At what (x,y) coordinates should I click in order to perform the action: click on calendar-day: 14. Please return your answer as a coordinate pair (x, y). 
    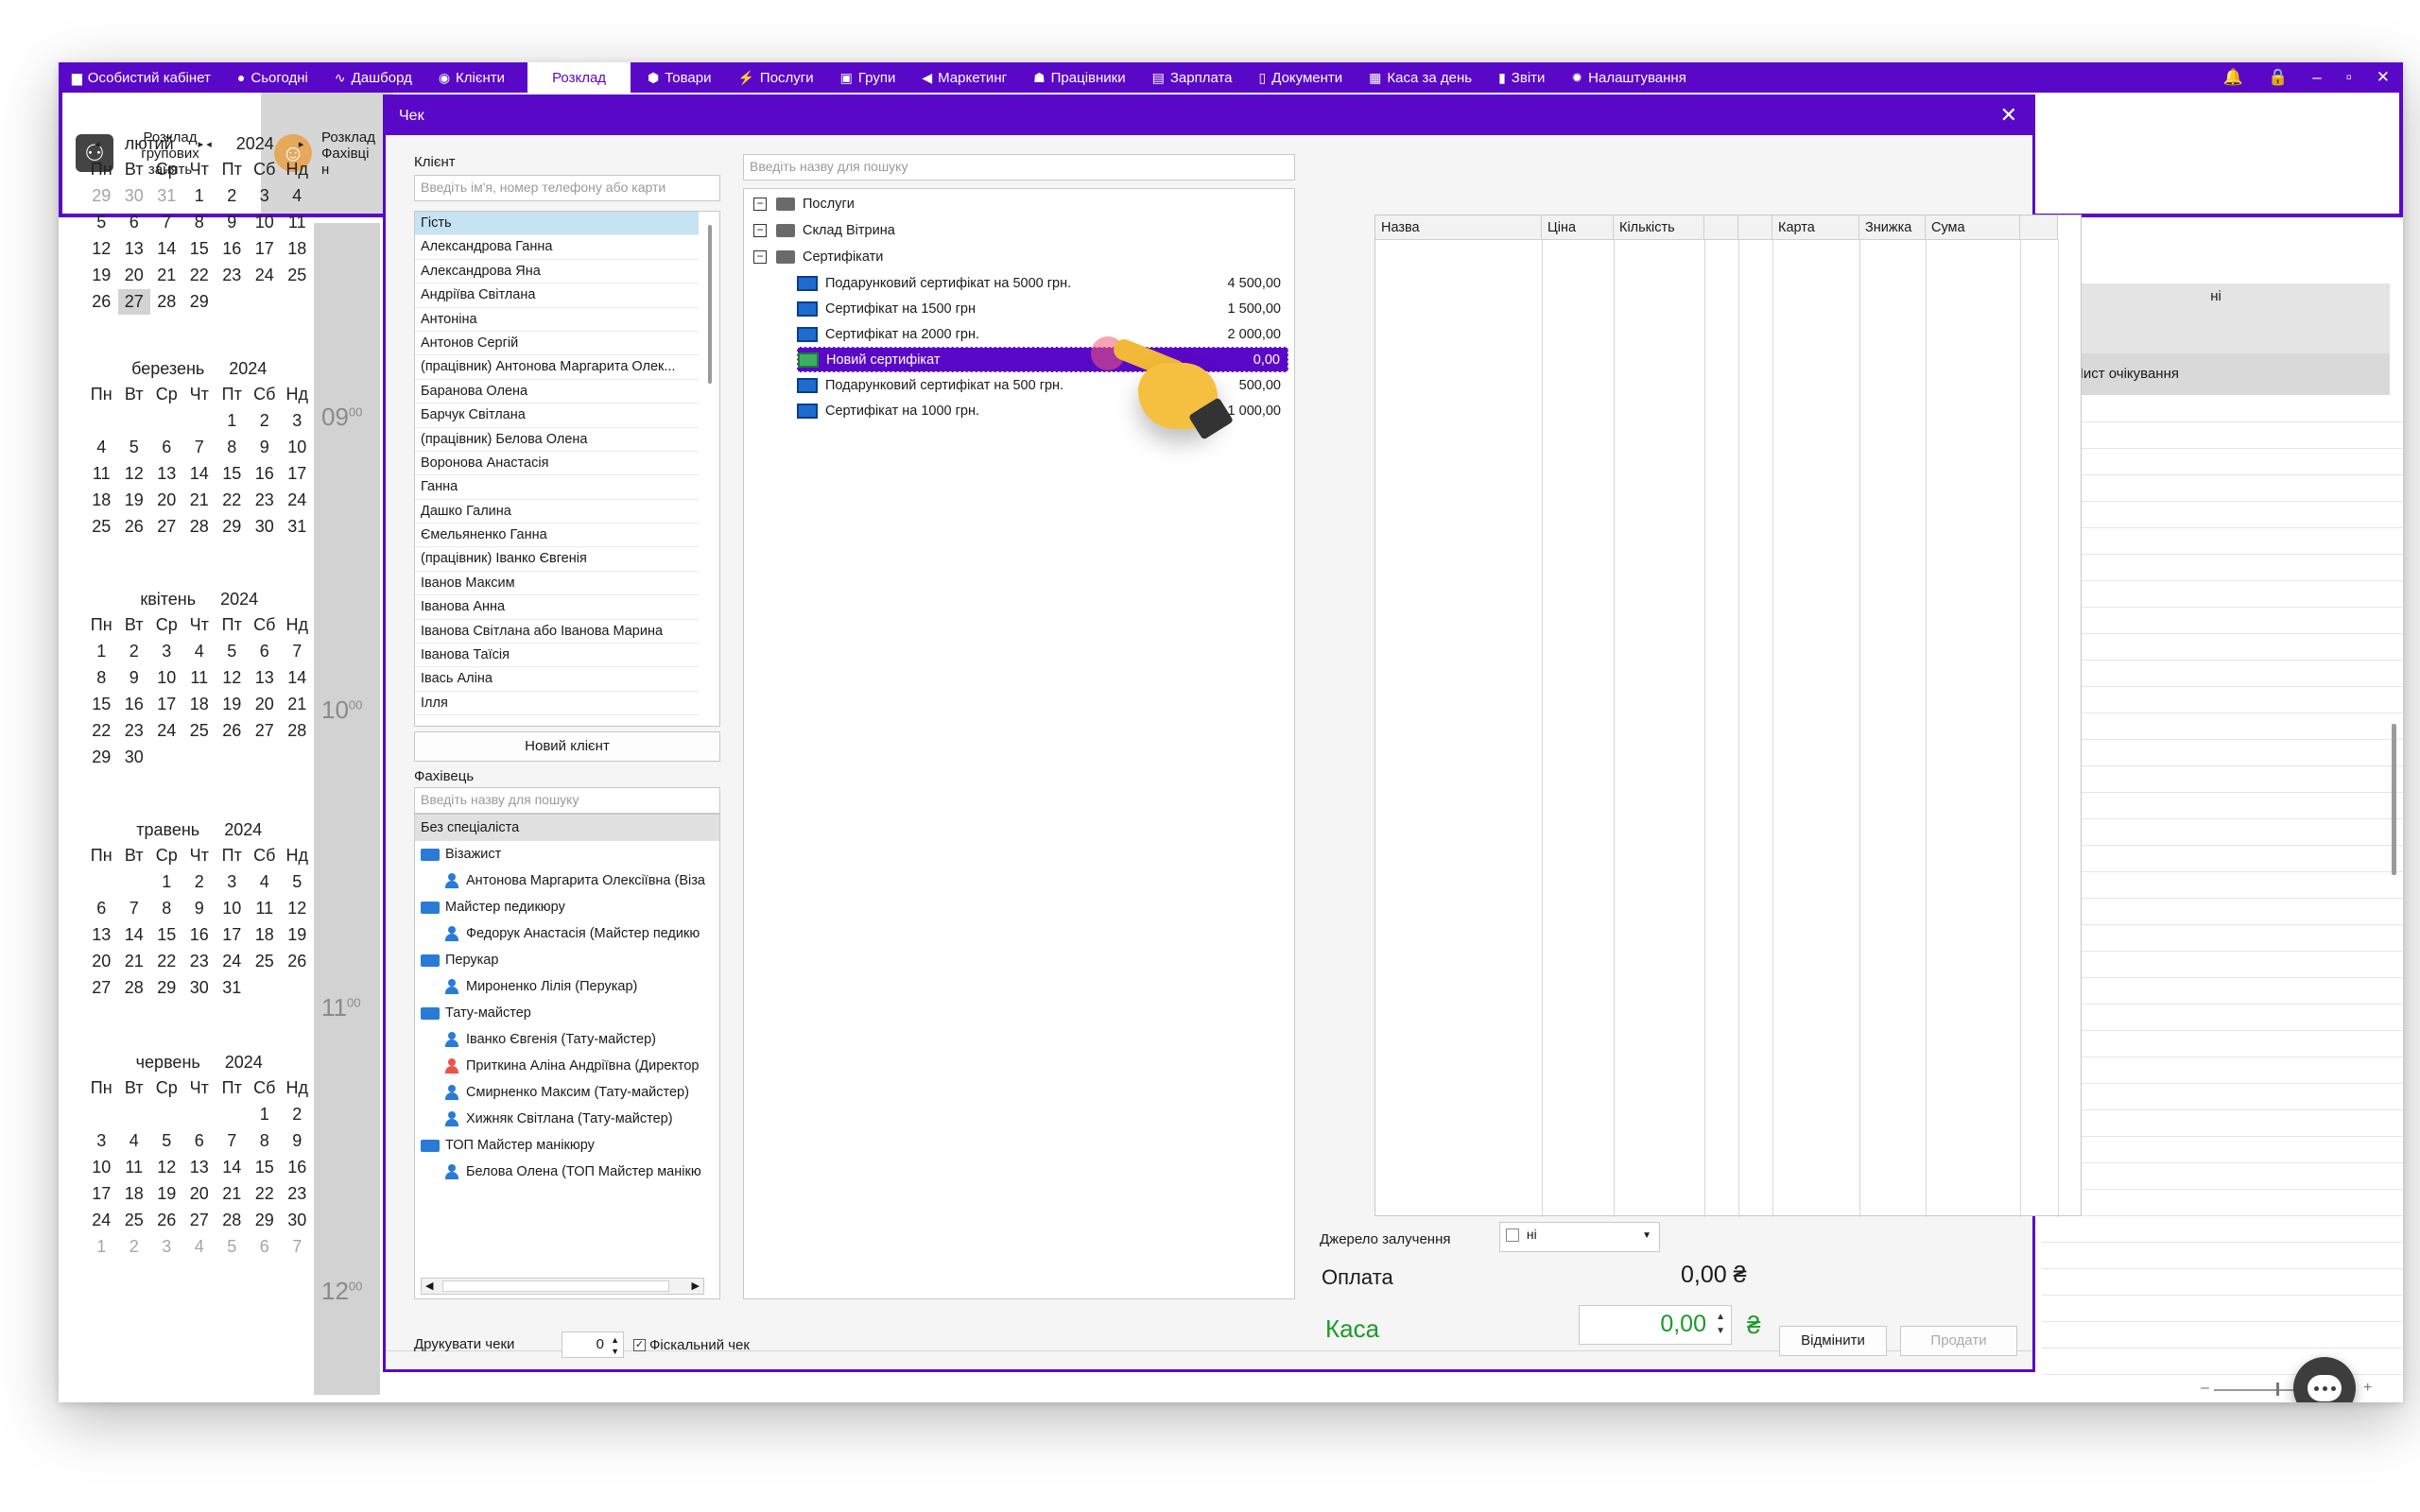
    Looking at the image, I should click on (233, 1167).